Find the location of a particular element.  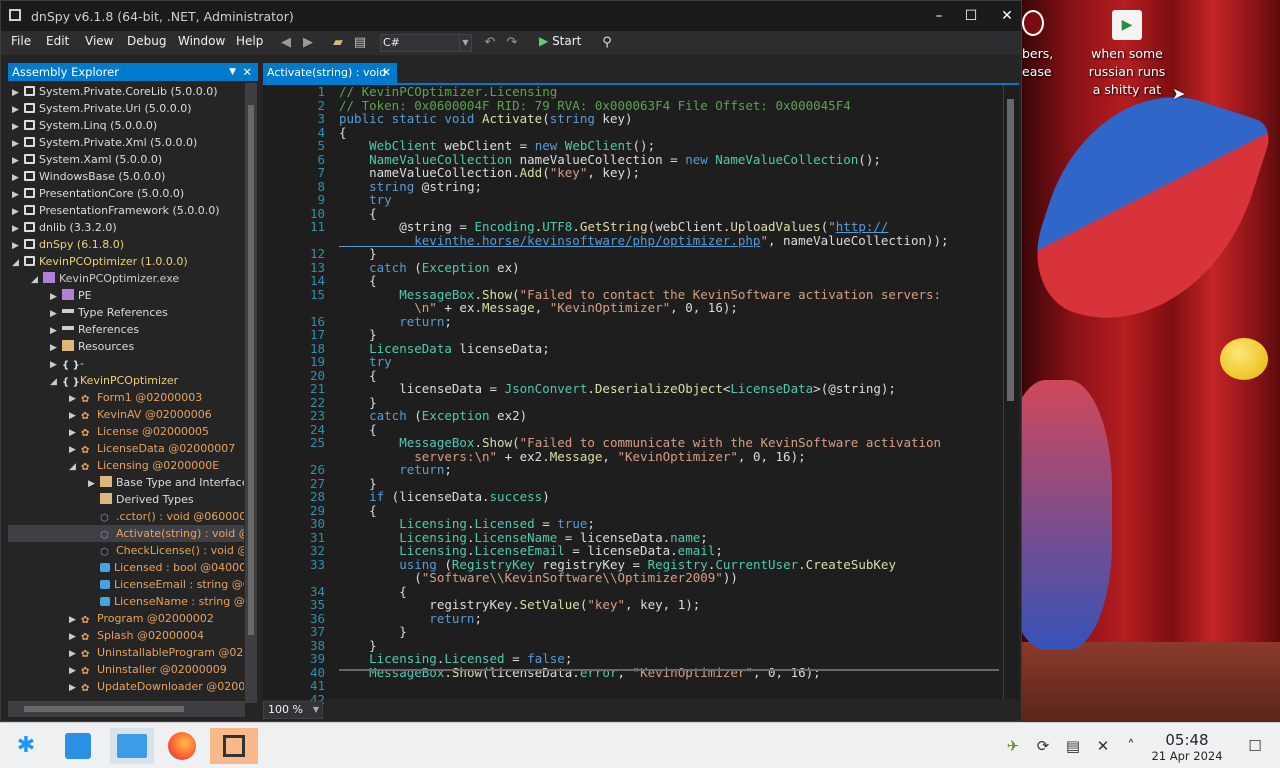

forward-icon: ▶ is located at coordinates (308, 43).